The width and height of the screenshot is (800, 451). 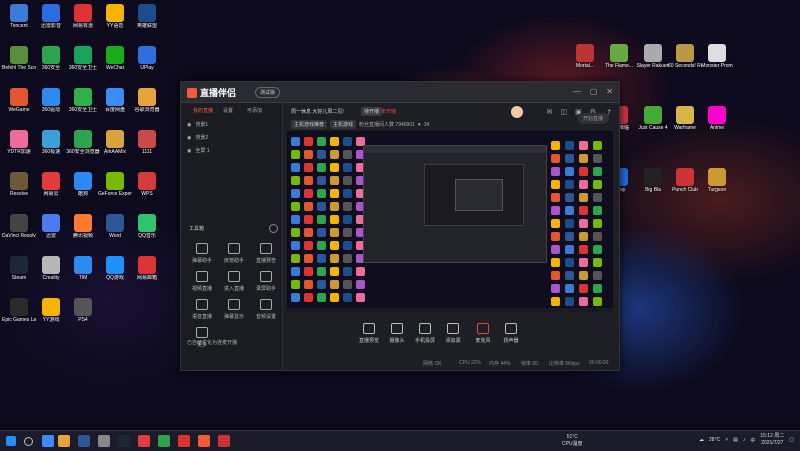 What do you see at coordinates (517, 112) in the screenshot?
I see `avatar` at bounding box center [517, 112].